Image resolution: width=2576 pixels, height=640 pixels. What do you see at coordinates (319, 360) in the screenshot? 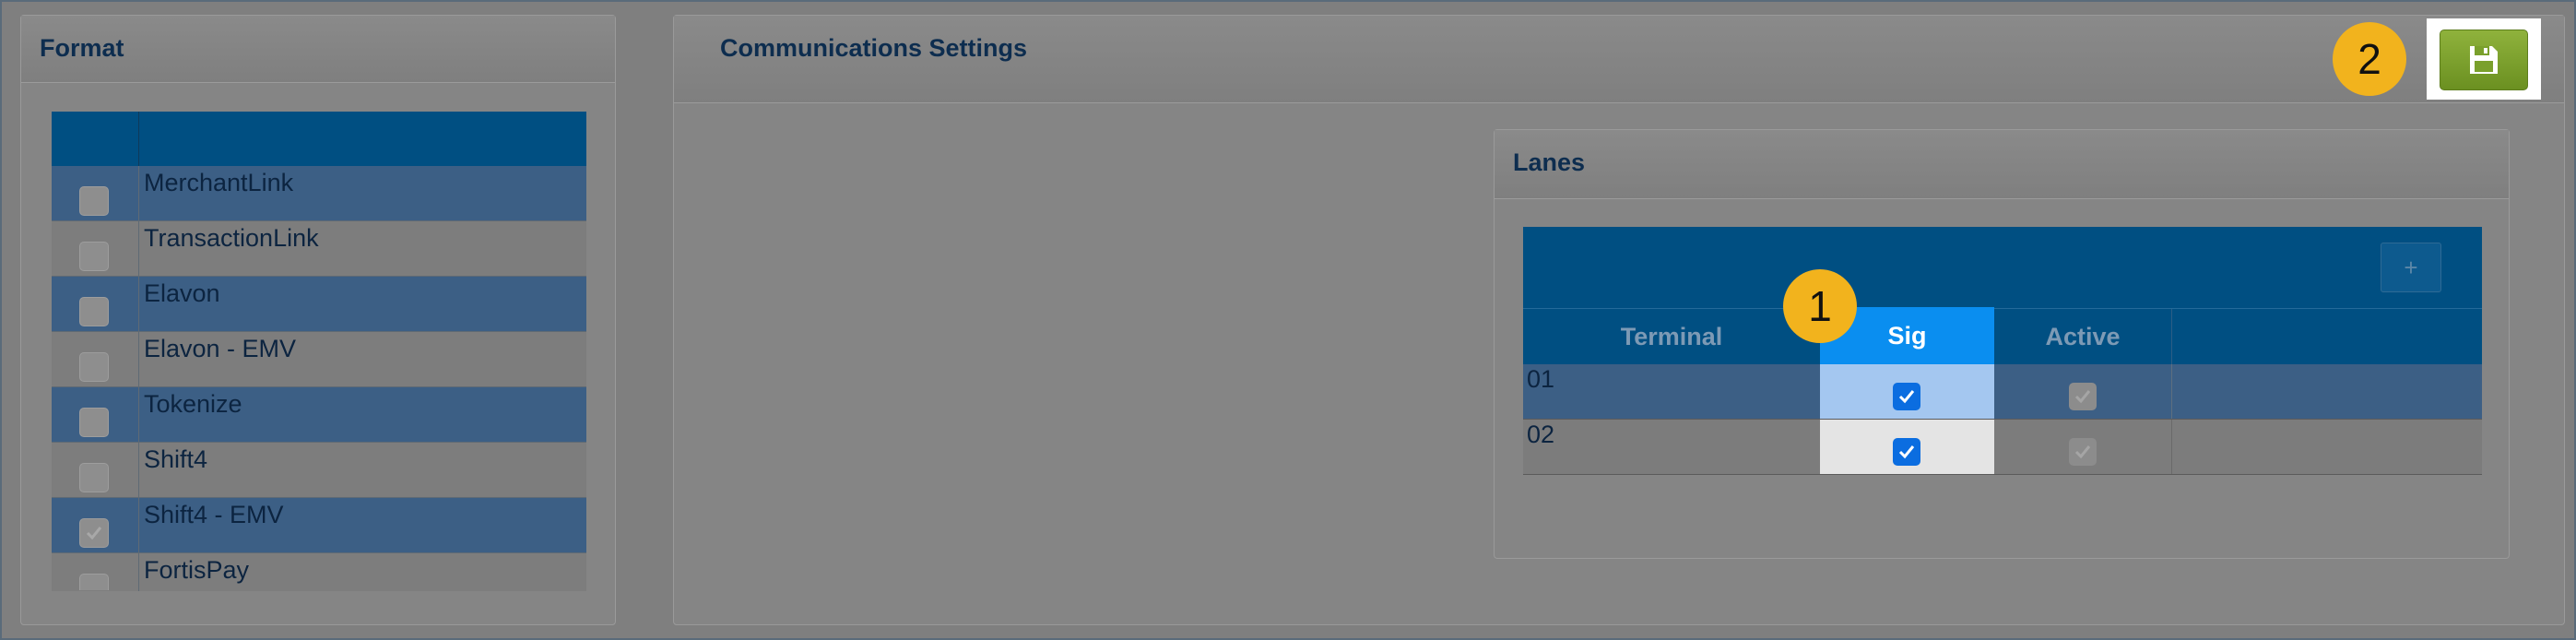
I see `format-row: Elavon - EMV` at bounding box center [319, 360].